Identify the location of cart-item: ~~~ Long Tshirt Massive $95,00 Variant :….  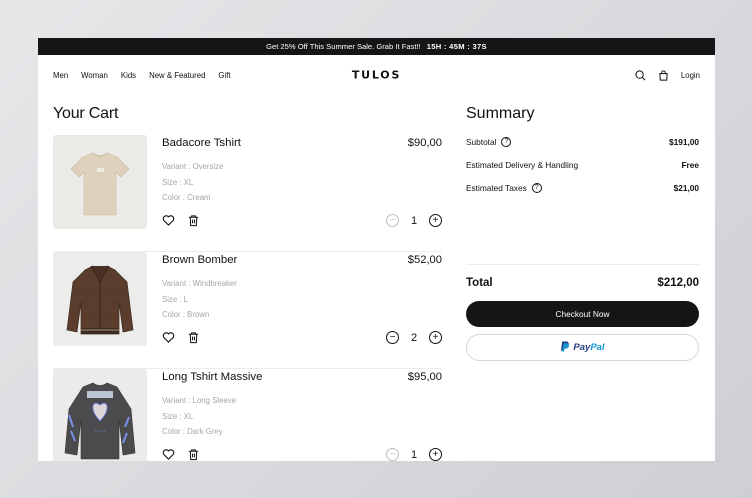
(247, 415).